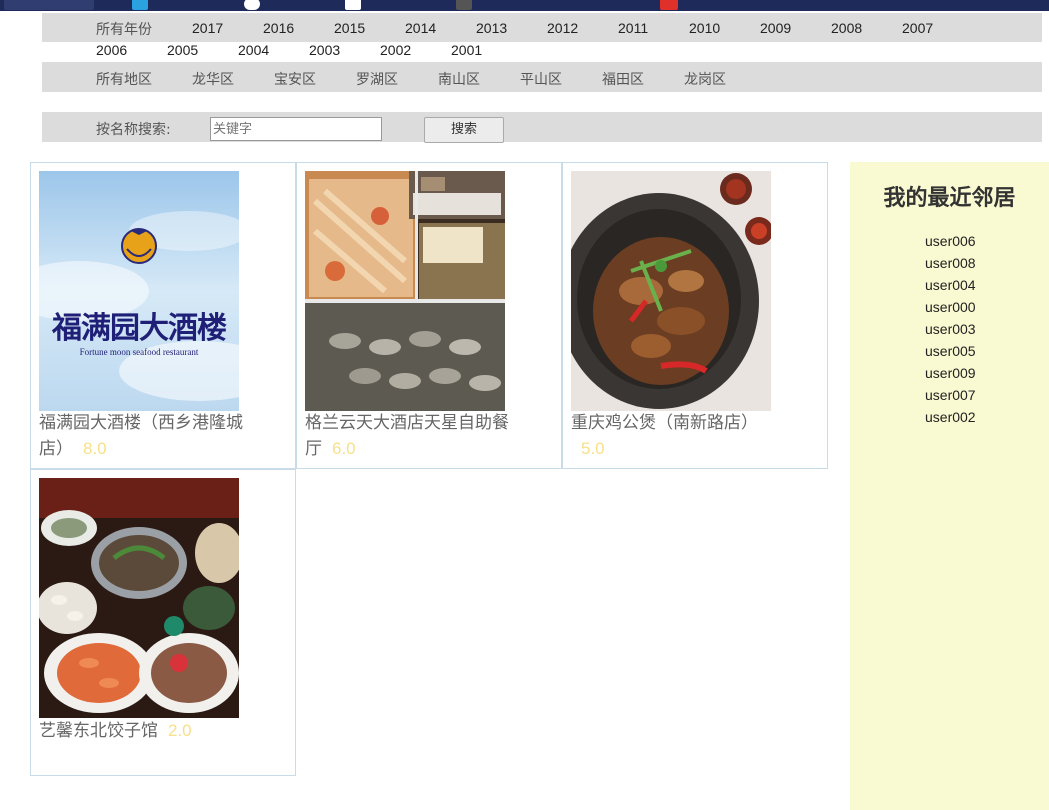 Image resolution: width=1049 pixels, height=810 pixels. I want to click on restaurant-caption: 重庆鸡公煲（南新路店） 5.0, so click(676, 436).